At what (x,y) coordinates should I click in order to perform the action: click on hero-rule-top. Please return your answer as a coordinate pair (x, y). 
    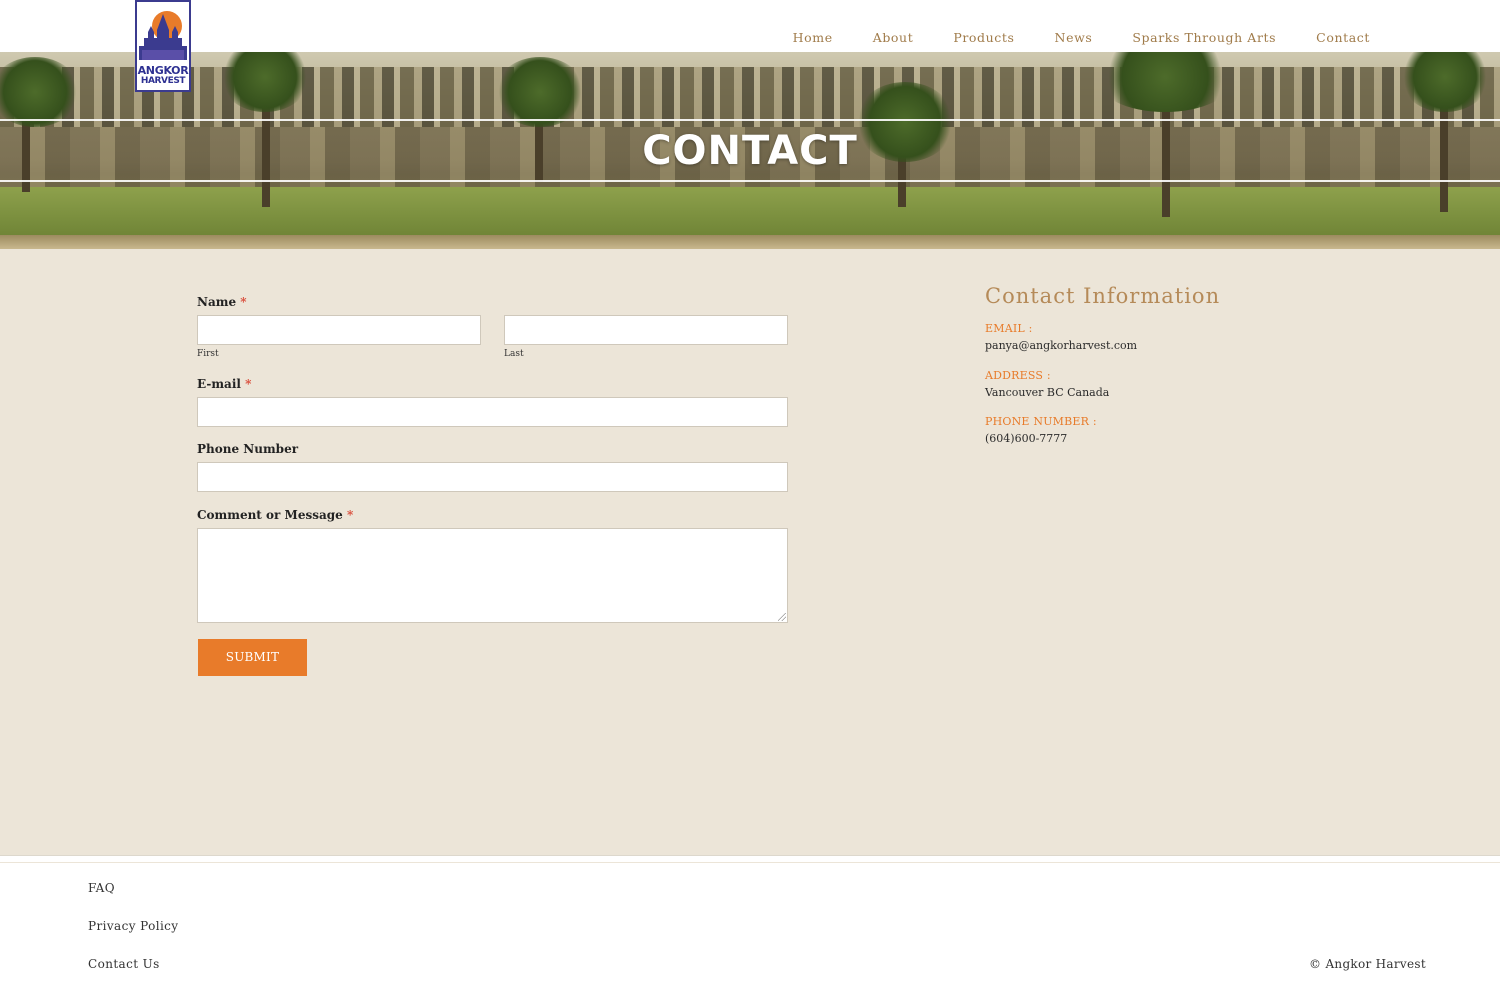
    Looking at the image, I should click on (750, 120).